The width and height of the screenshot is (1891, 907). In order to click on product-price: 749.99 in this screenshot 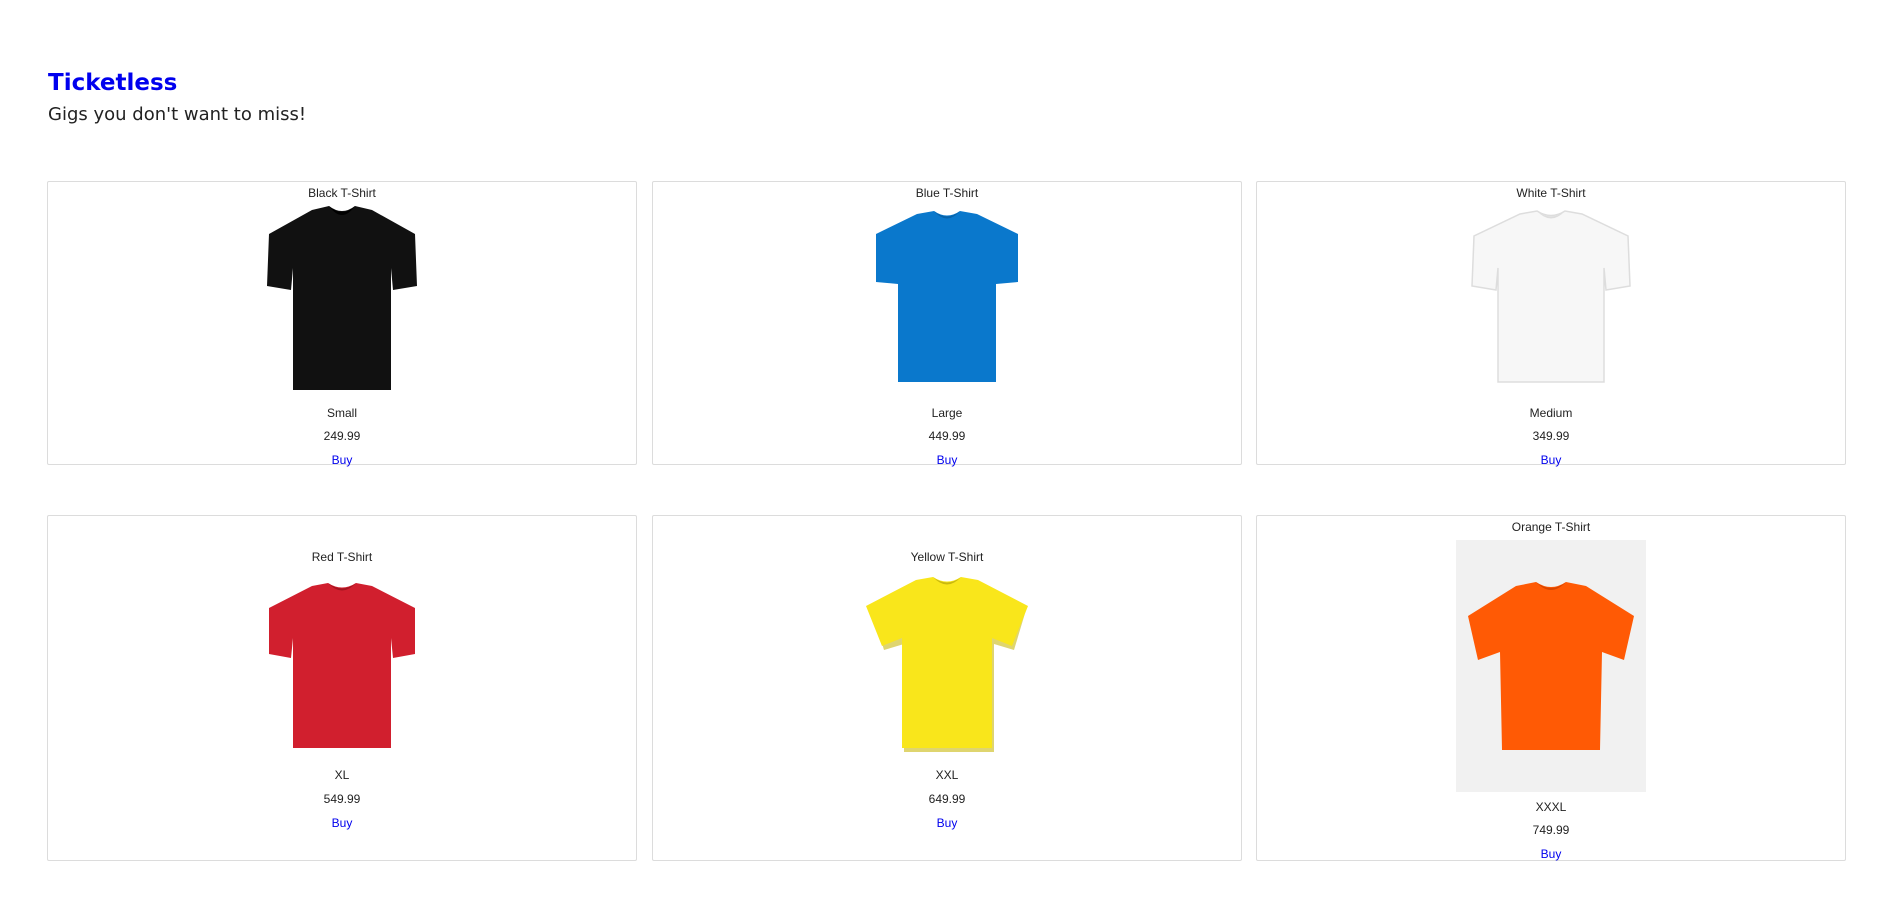, I will do `click(1551, 830)`.